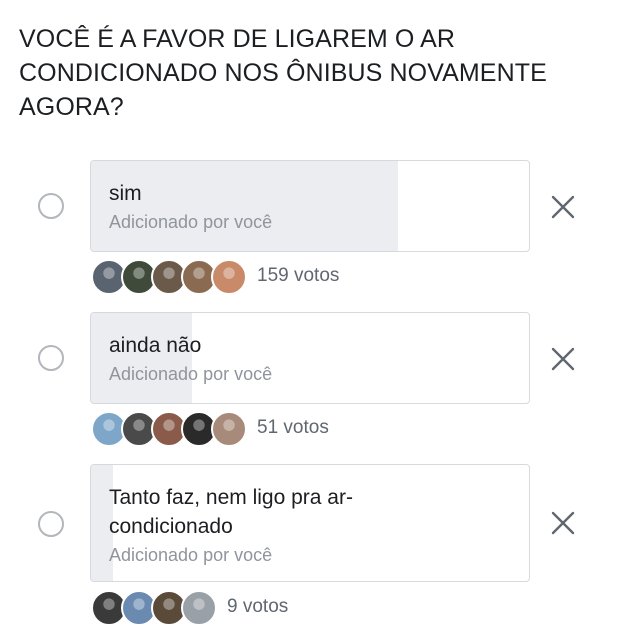 The image size is (619, 640). What do you see at coordinates (298, 276) in the screenshot?
I see `vote-count: 159 votos` at bounding box center [298, 276].